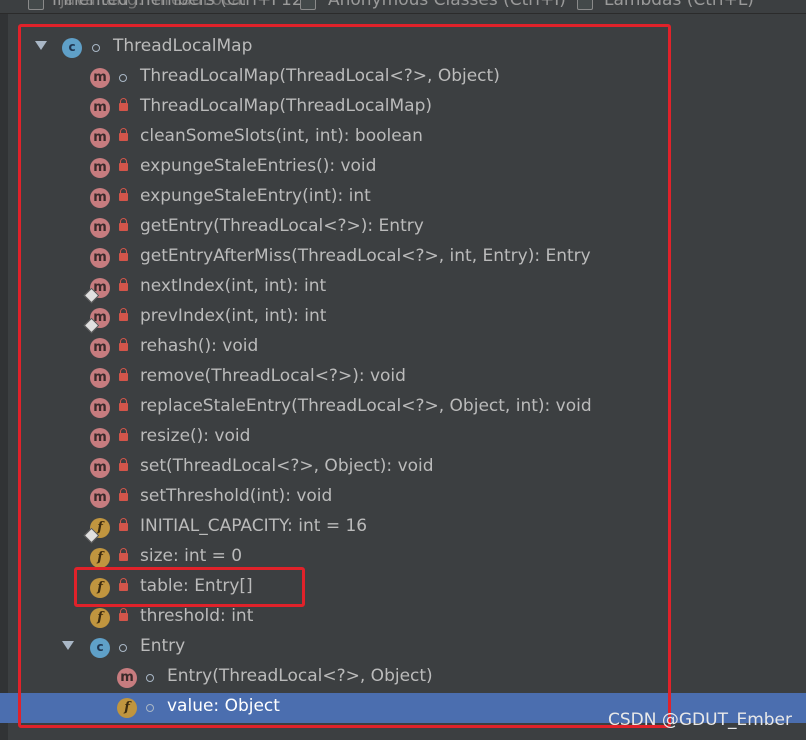  Describe the element at coordinates (403, 558) in the screenshot. I see `tree-member-row: f size: int = 0` at that location.